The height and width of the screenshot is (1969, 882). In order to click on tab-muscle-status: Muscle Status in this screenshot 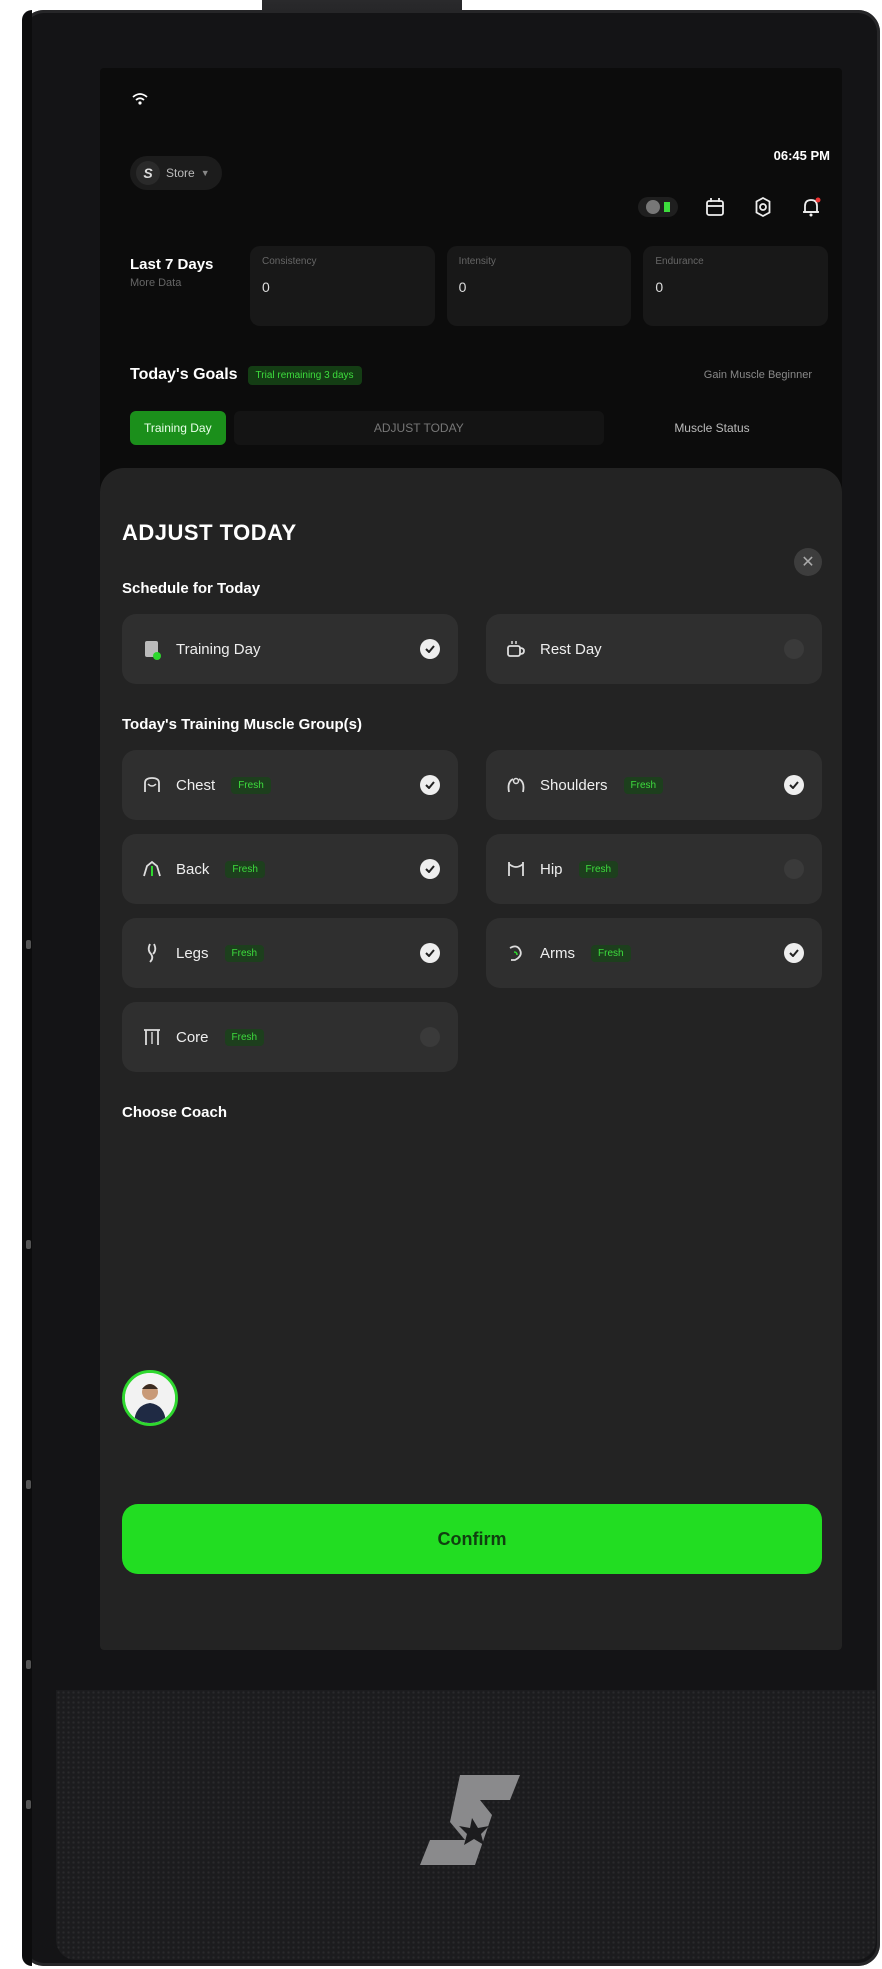, I will do `click(712, 428)`.